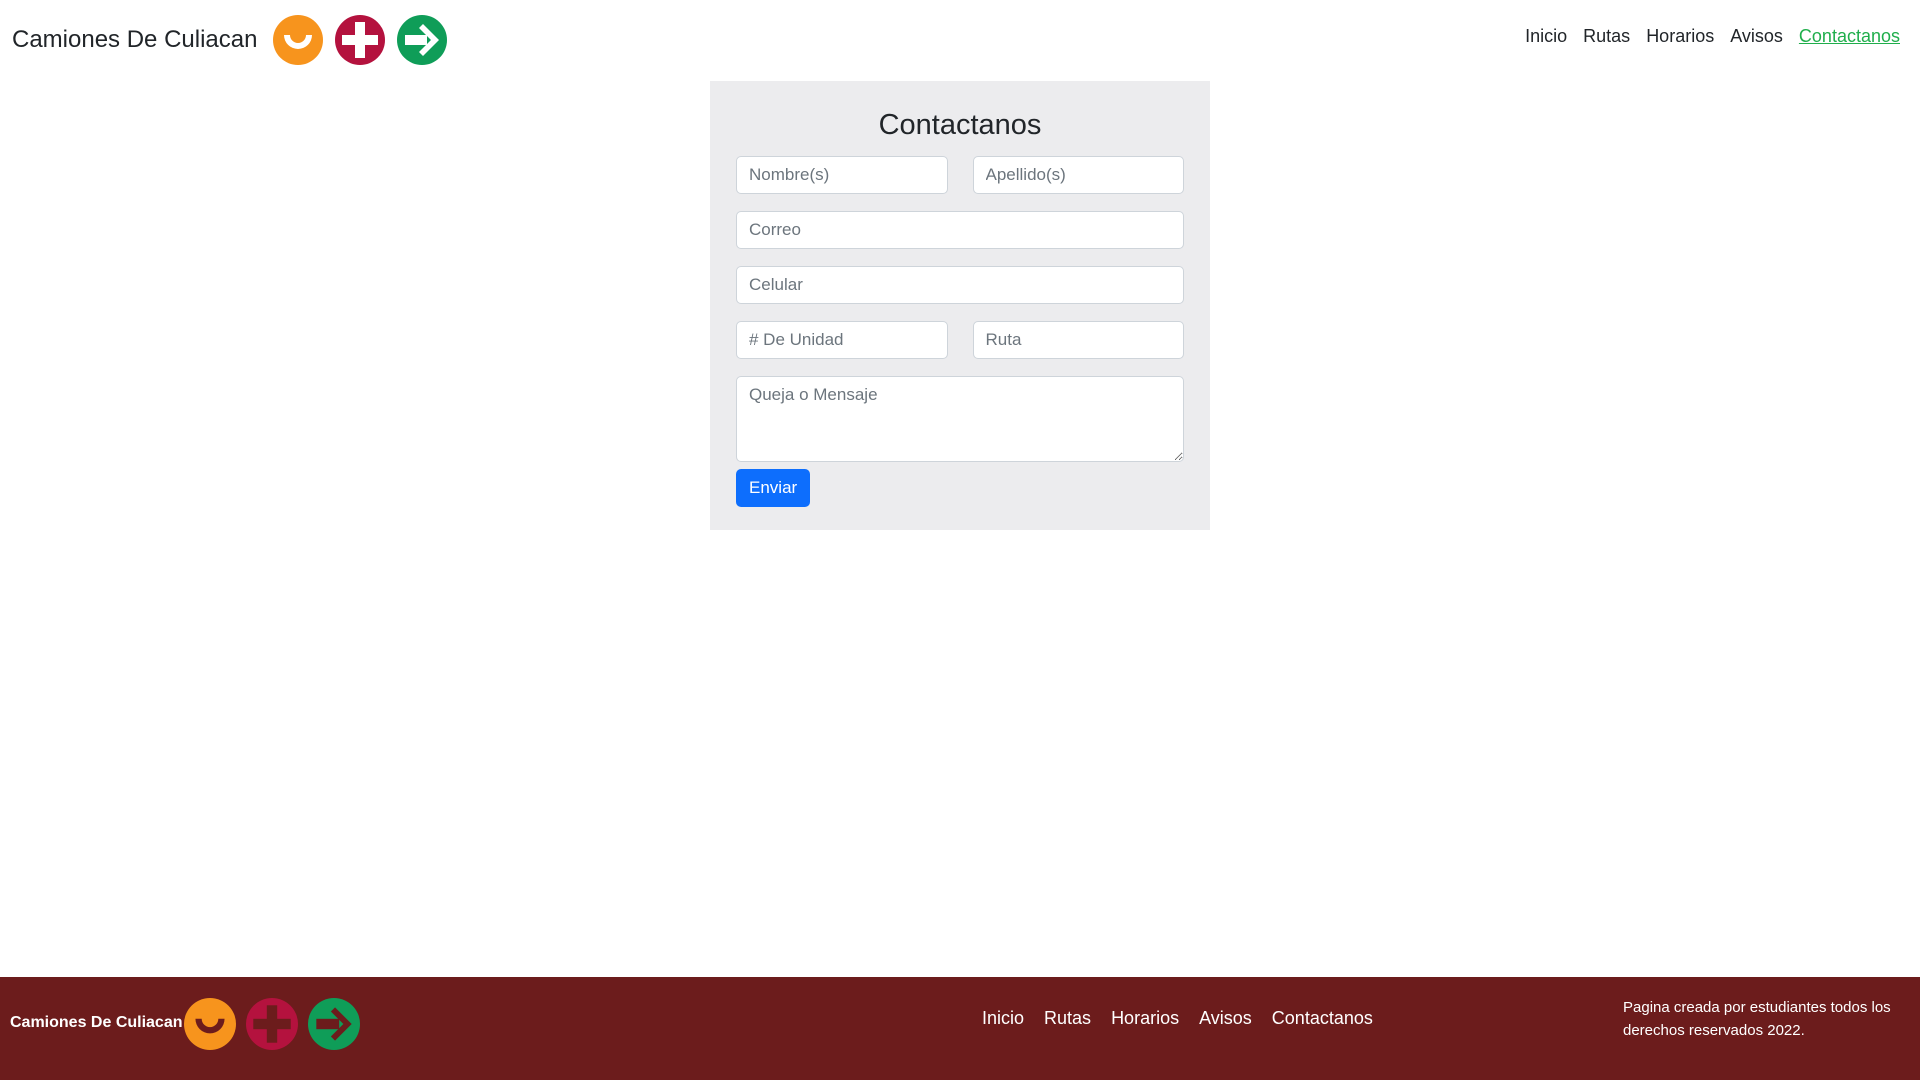  I want to click on footer-link-rutas: Rutas, so click(1067, 1018).